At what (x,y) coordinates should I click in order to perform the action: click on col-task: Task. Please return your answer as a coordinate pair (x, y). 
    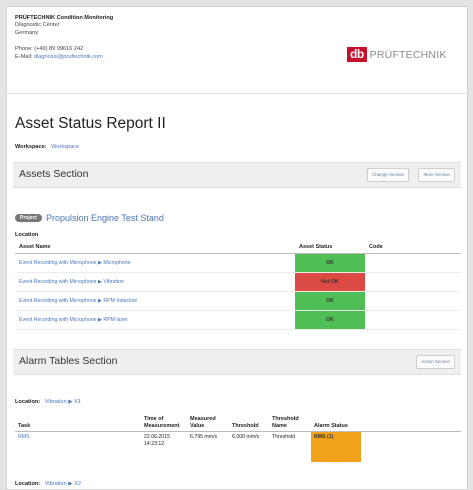
    Looking at the image, I should click on (78, 423).